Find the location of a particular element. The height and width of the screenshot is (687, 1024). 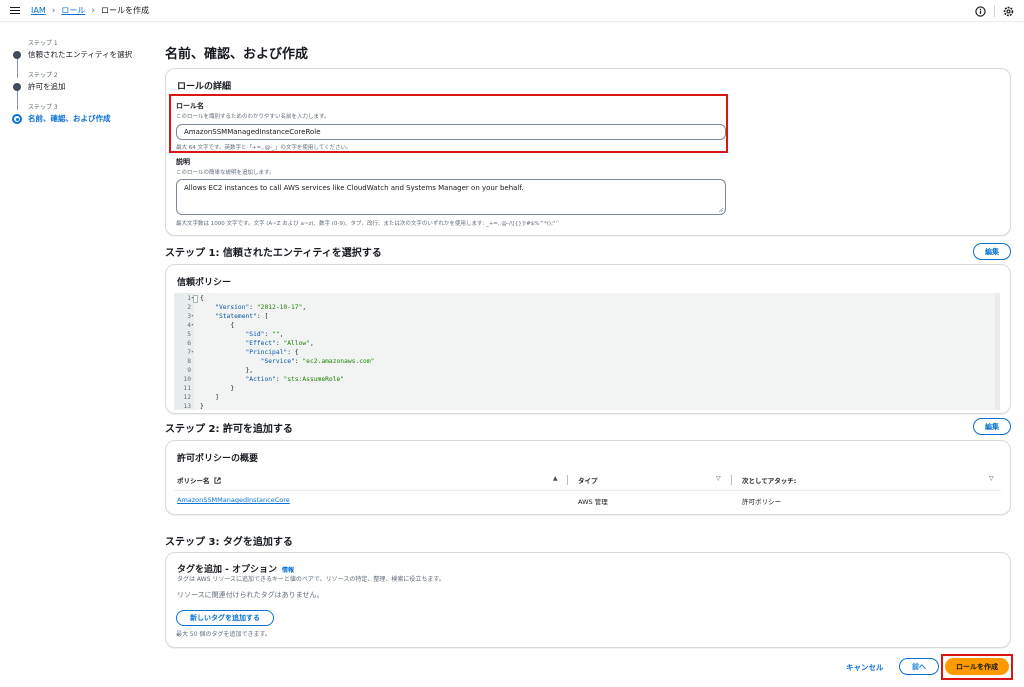

description-label: 説明 is located at coordinates (183, 162).